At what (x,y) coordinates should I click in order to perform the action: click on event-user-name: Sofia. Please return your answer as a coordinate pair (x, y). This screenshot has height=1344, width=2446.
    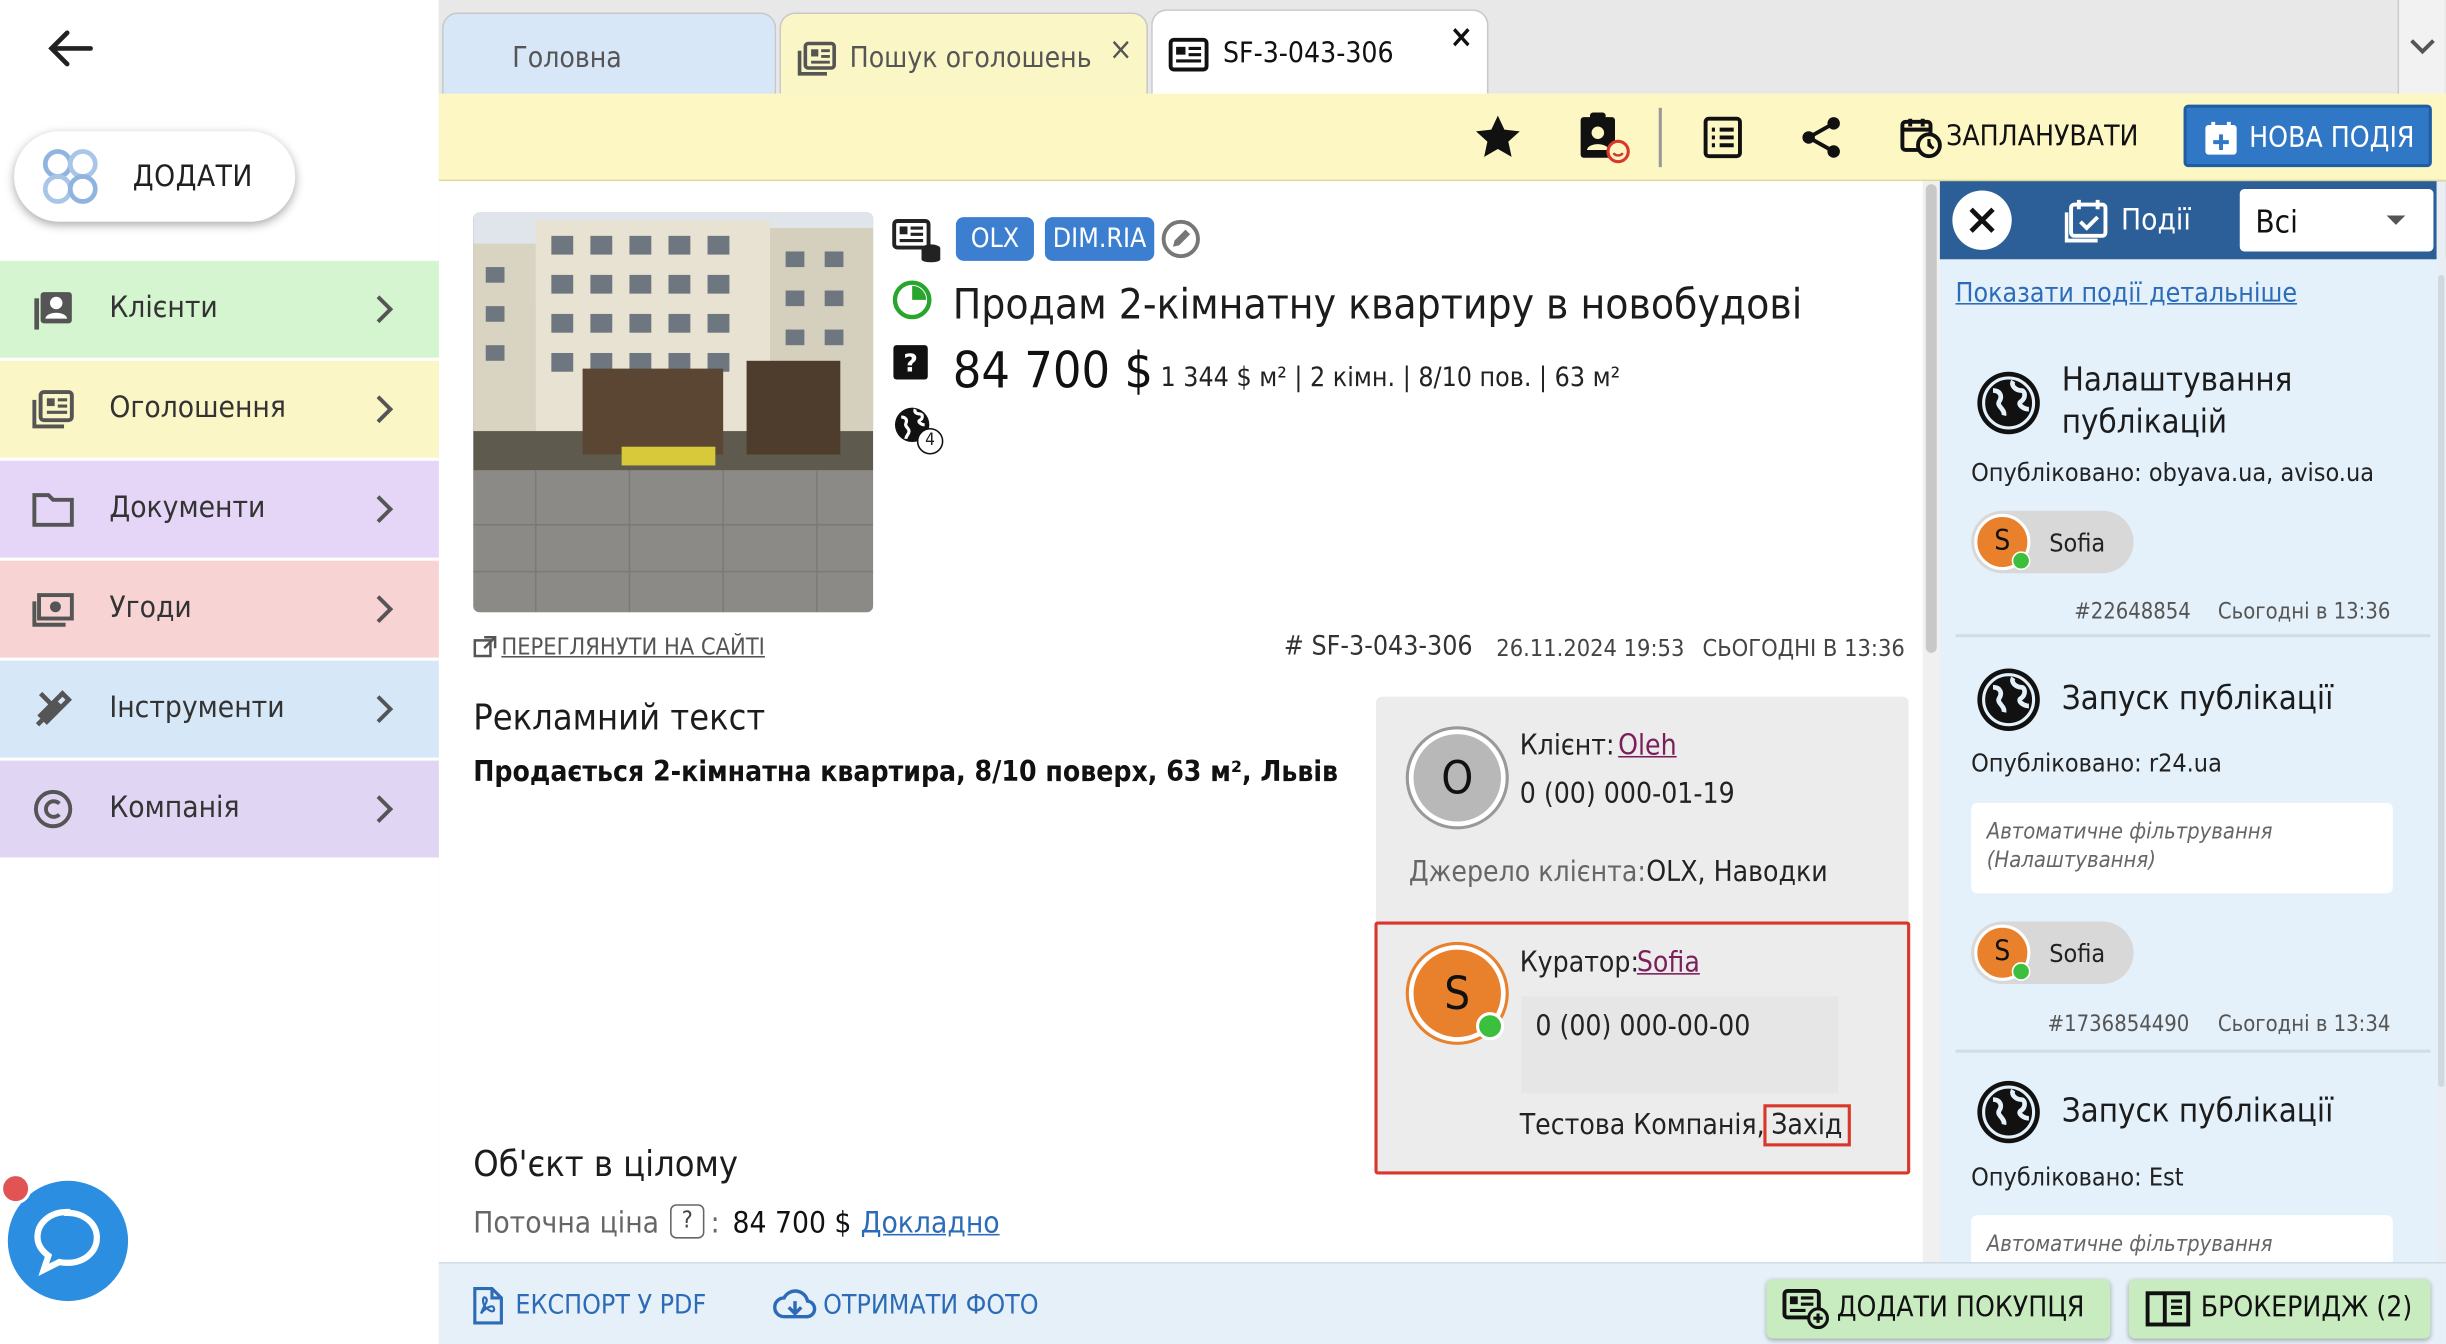
    Looking at the image, I should click on (2077, 542).